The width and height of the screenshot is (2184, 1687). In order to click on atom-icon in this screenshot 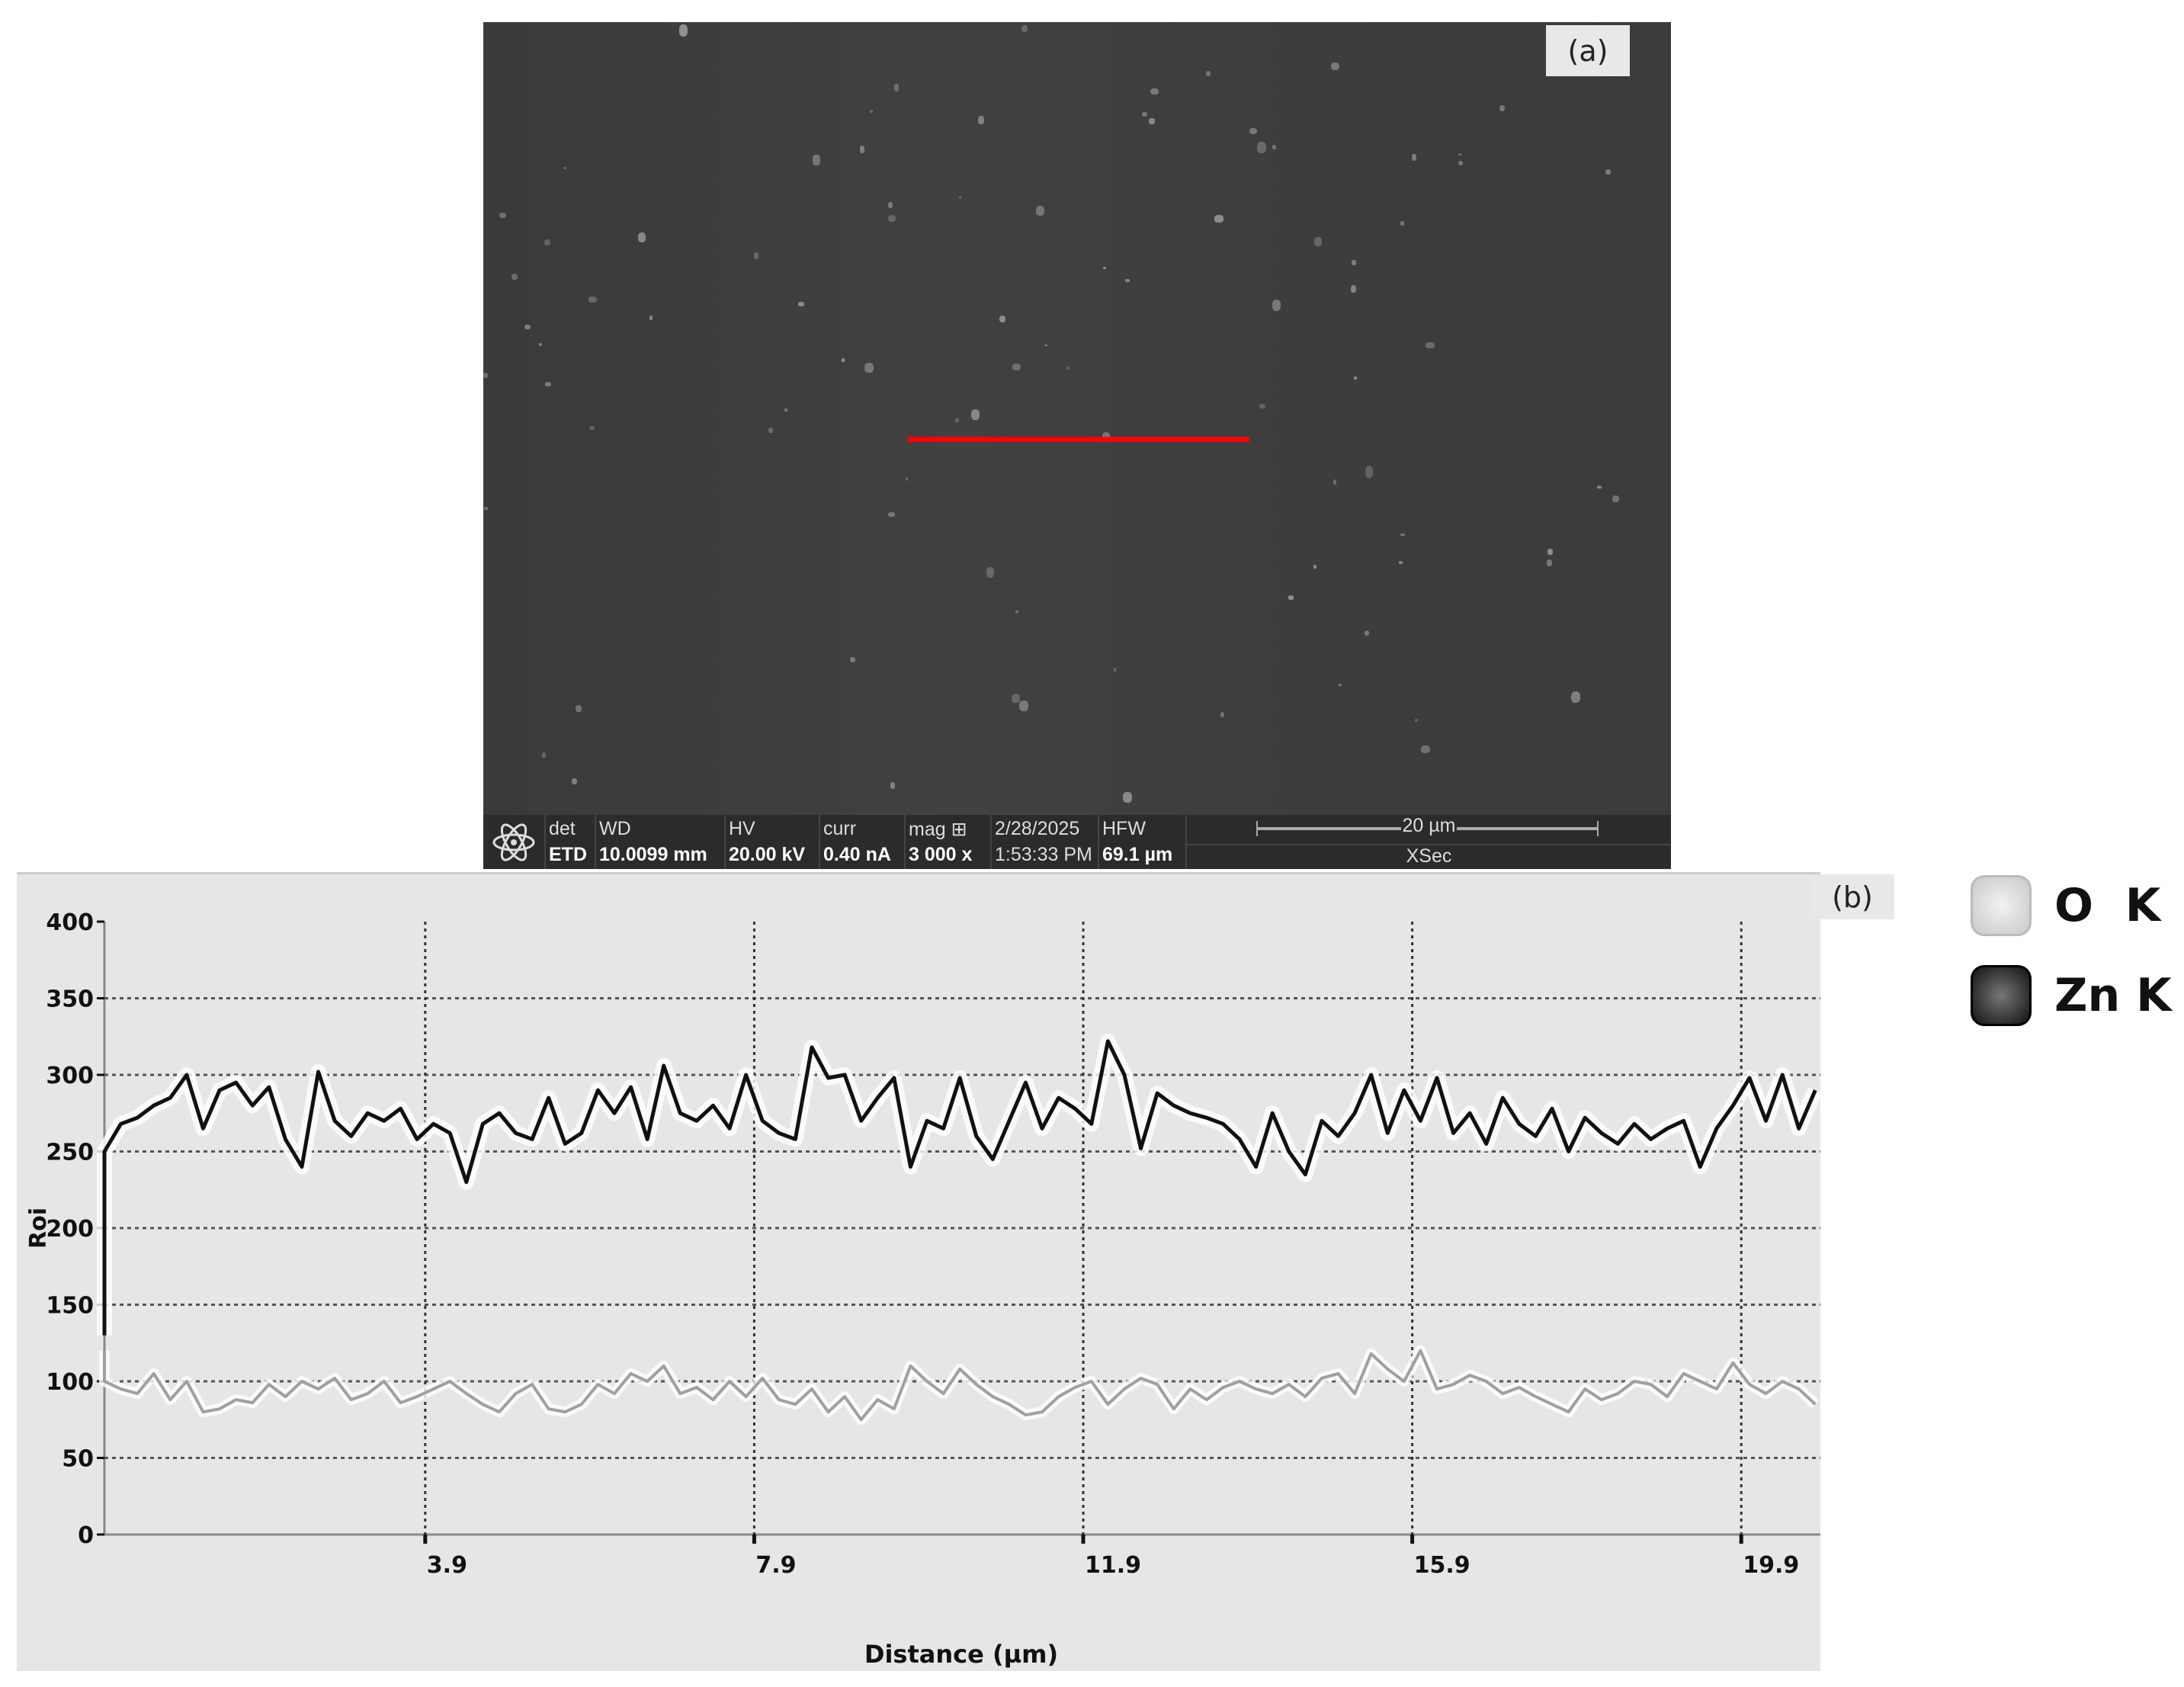, I will do `click(514, 842)`.